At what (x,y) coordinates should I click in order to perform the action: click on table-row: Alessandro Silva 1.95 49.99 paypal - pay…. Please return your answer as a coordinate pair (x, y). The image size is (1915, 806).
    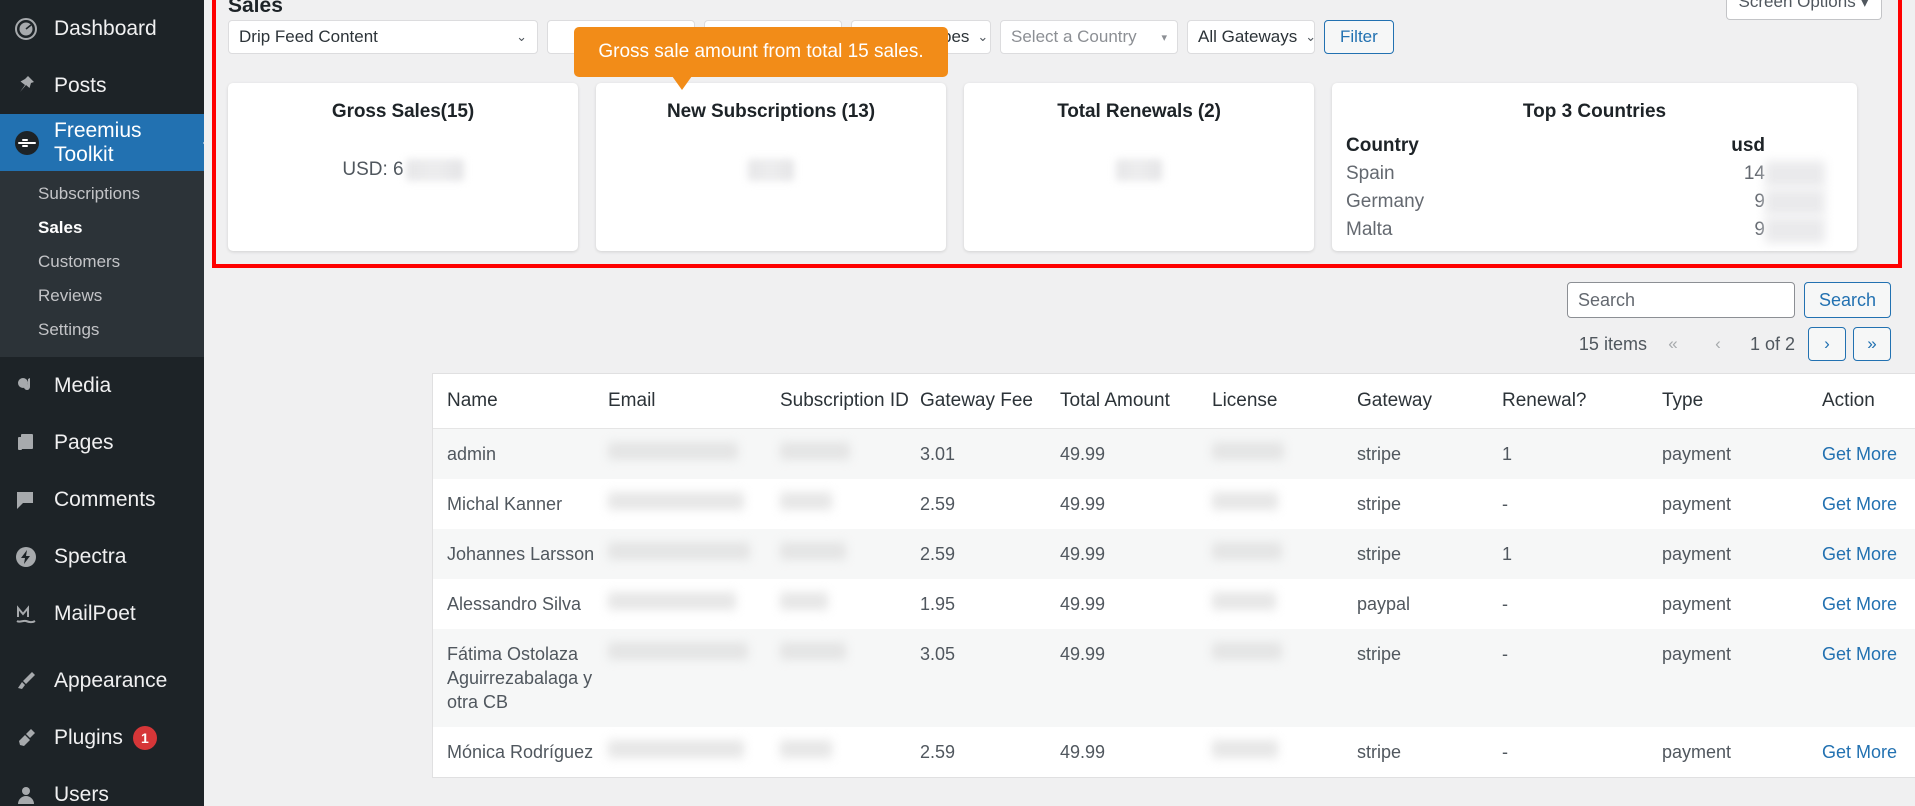
    Looking at the image, I should click on (1174, 604).